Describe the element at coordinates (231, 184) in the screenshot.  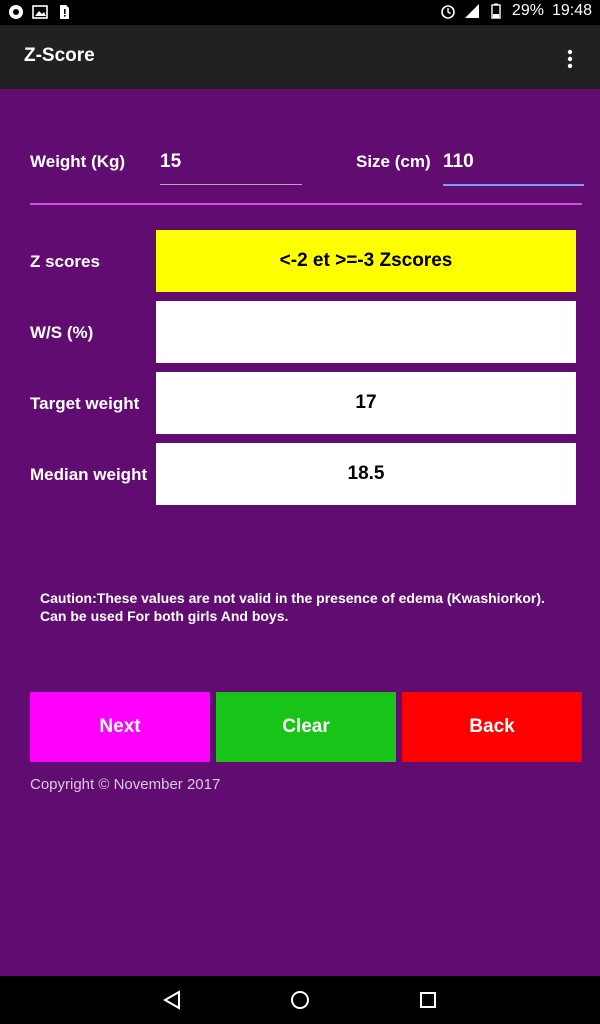
I see `weight-underline` at that location.